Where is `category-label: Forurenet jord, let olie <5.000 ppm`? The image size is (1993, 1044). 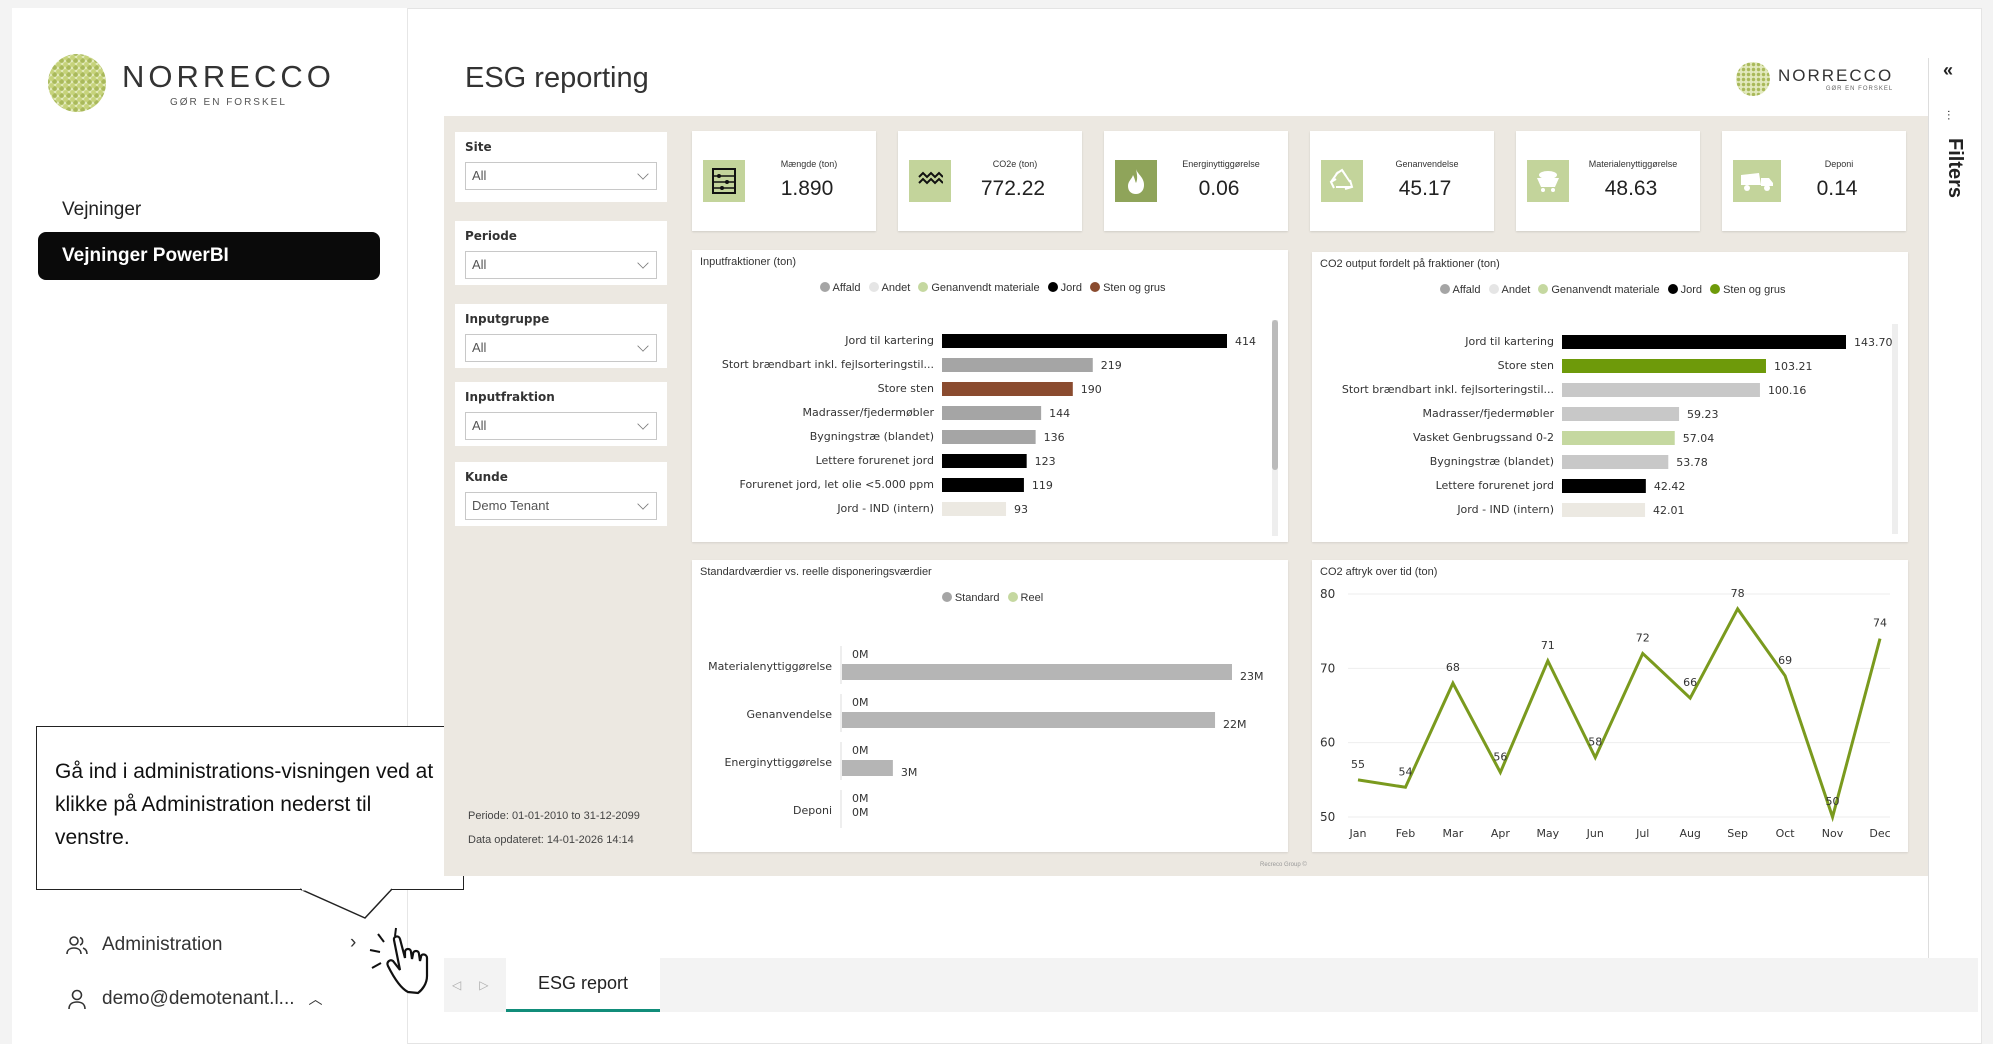
category-label: Forurenet jord, let olie <5.000 ppm is located at coordinates (837, 484).